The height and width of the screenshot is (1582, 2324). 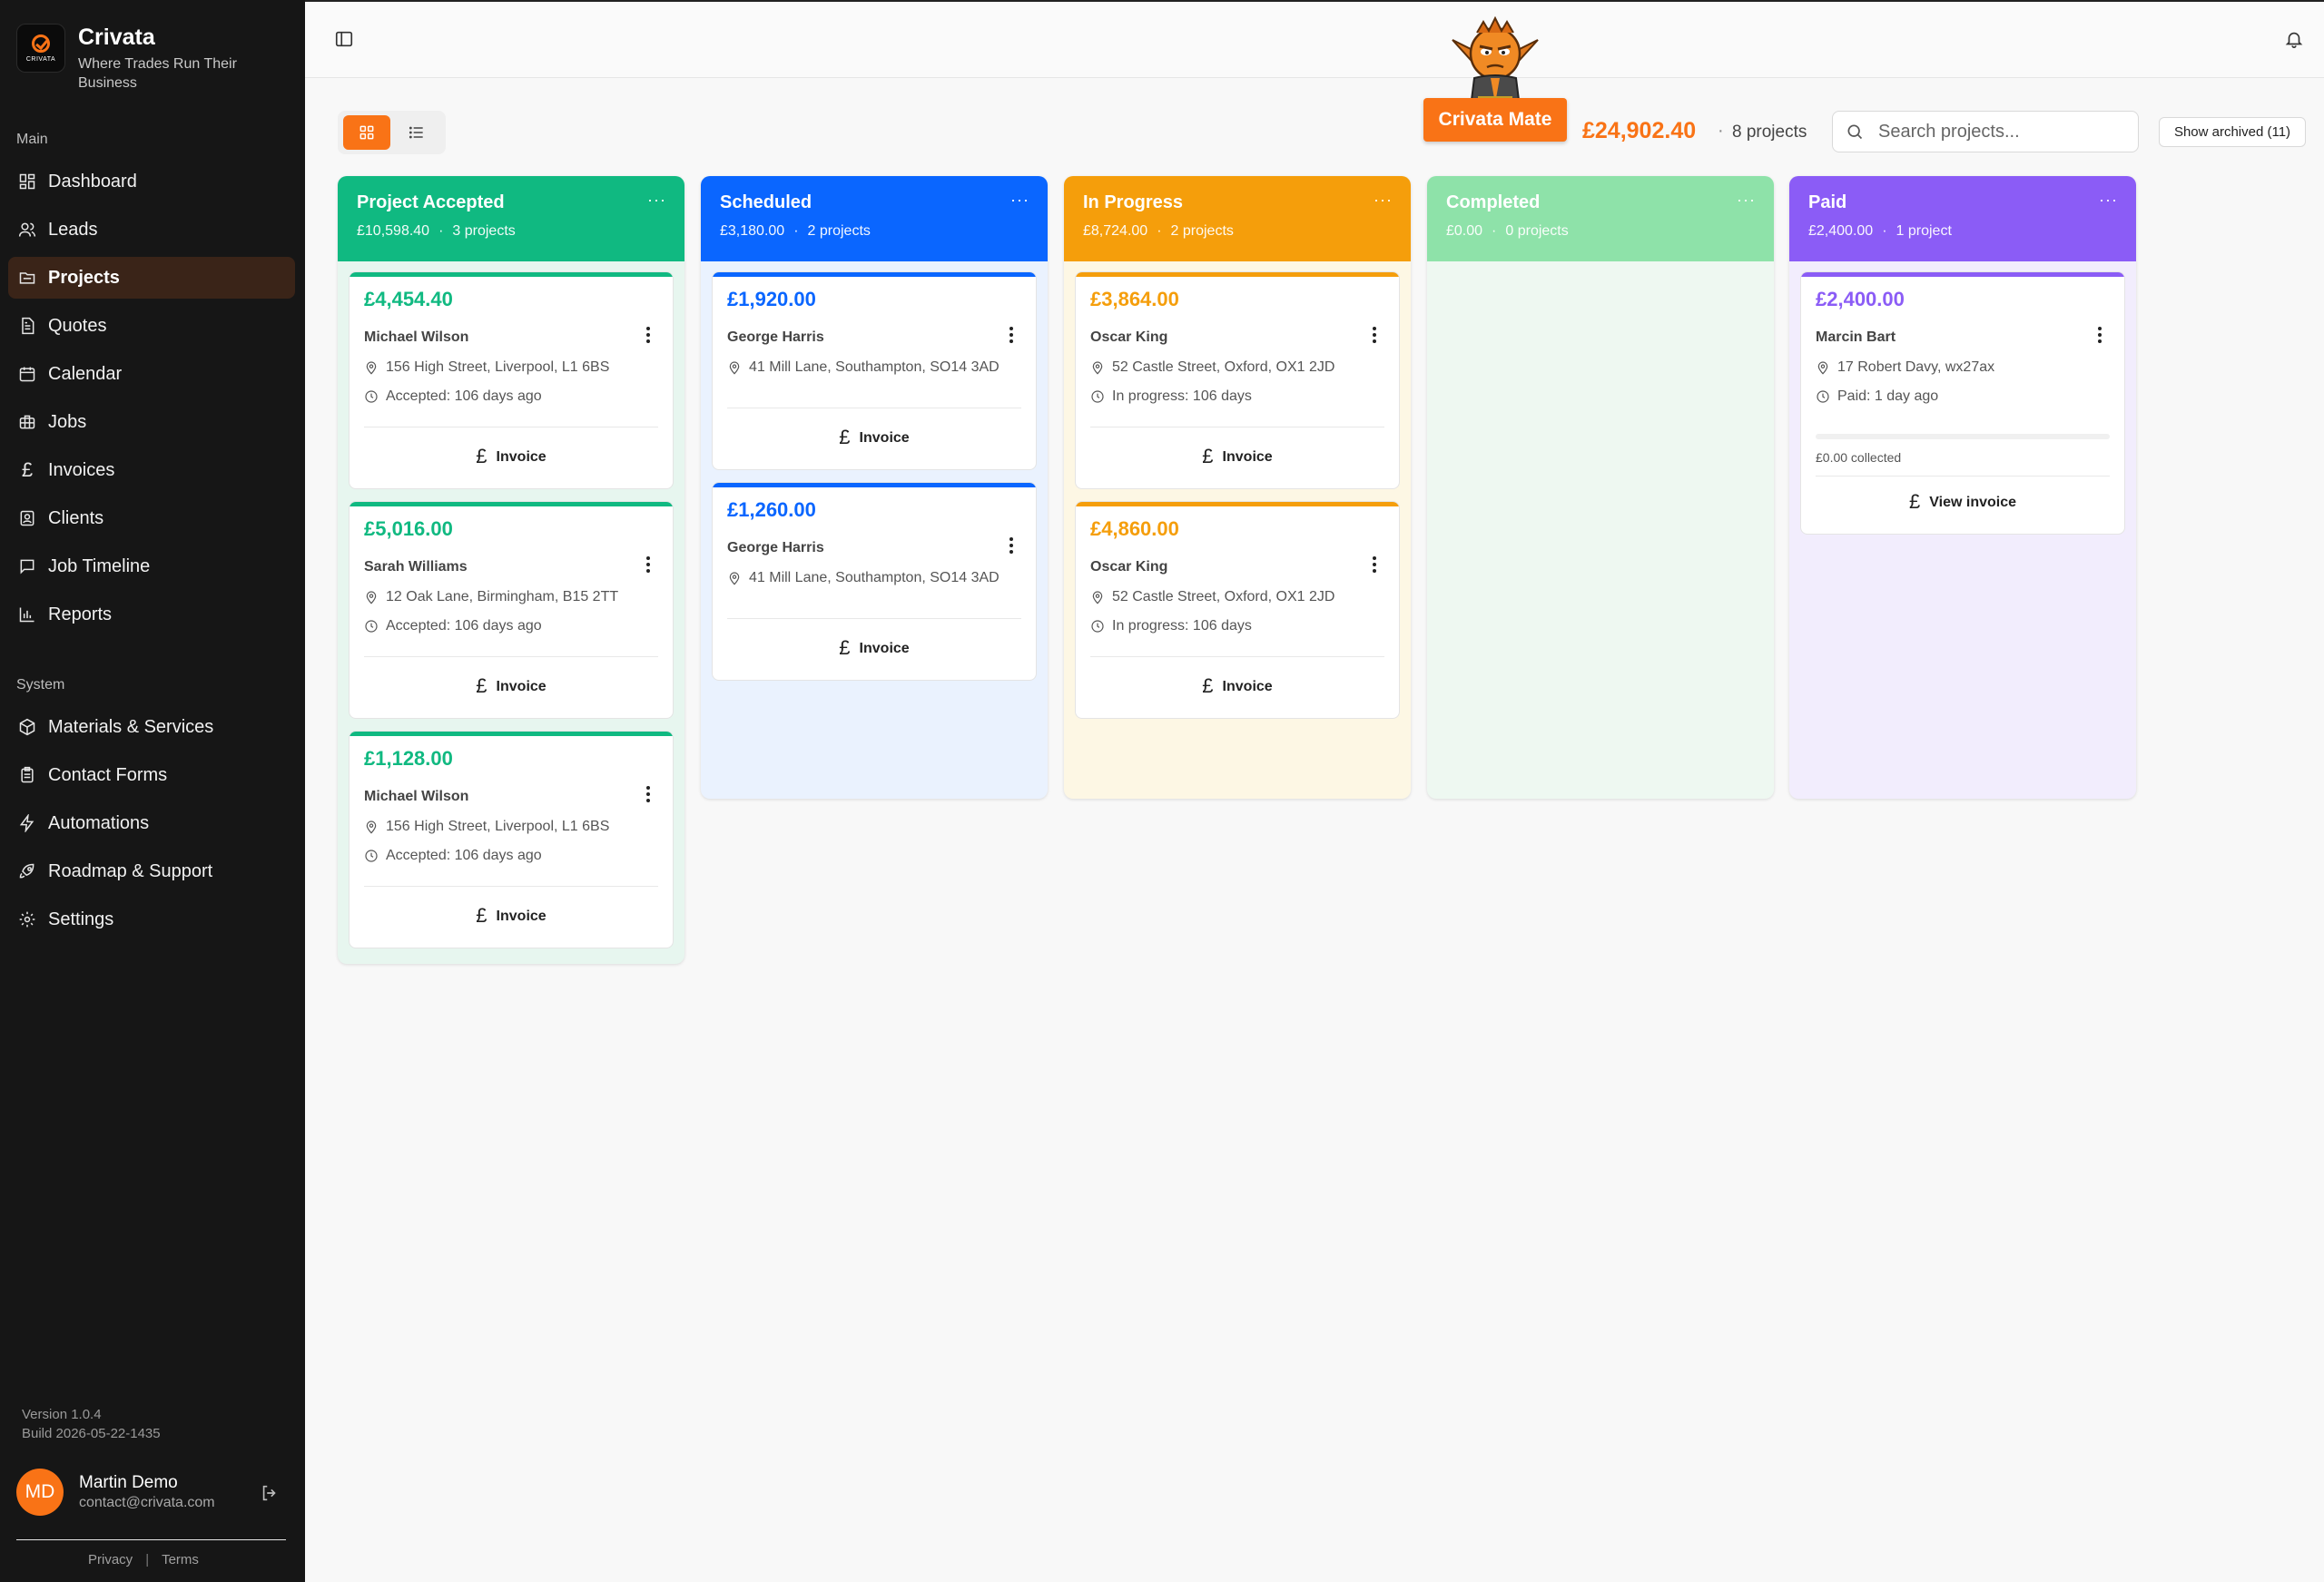 What do you see at coordinates (27, 230) in the screenshot?
I see `users-icon` at bounding box center [27, 230].